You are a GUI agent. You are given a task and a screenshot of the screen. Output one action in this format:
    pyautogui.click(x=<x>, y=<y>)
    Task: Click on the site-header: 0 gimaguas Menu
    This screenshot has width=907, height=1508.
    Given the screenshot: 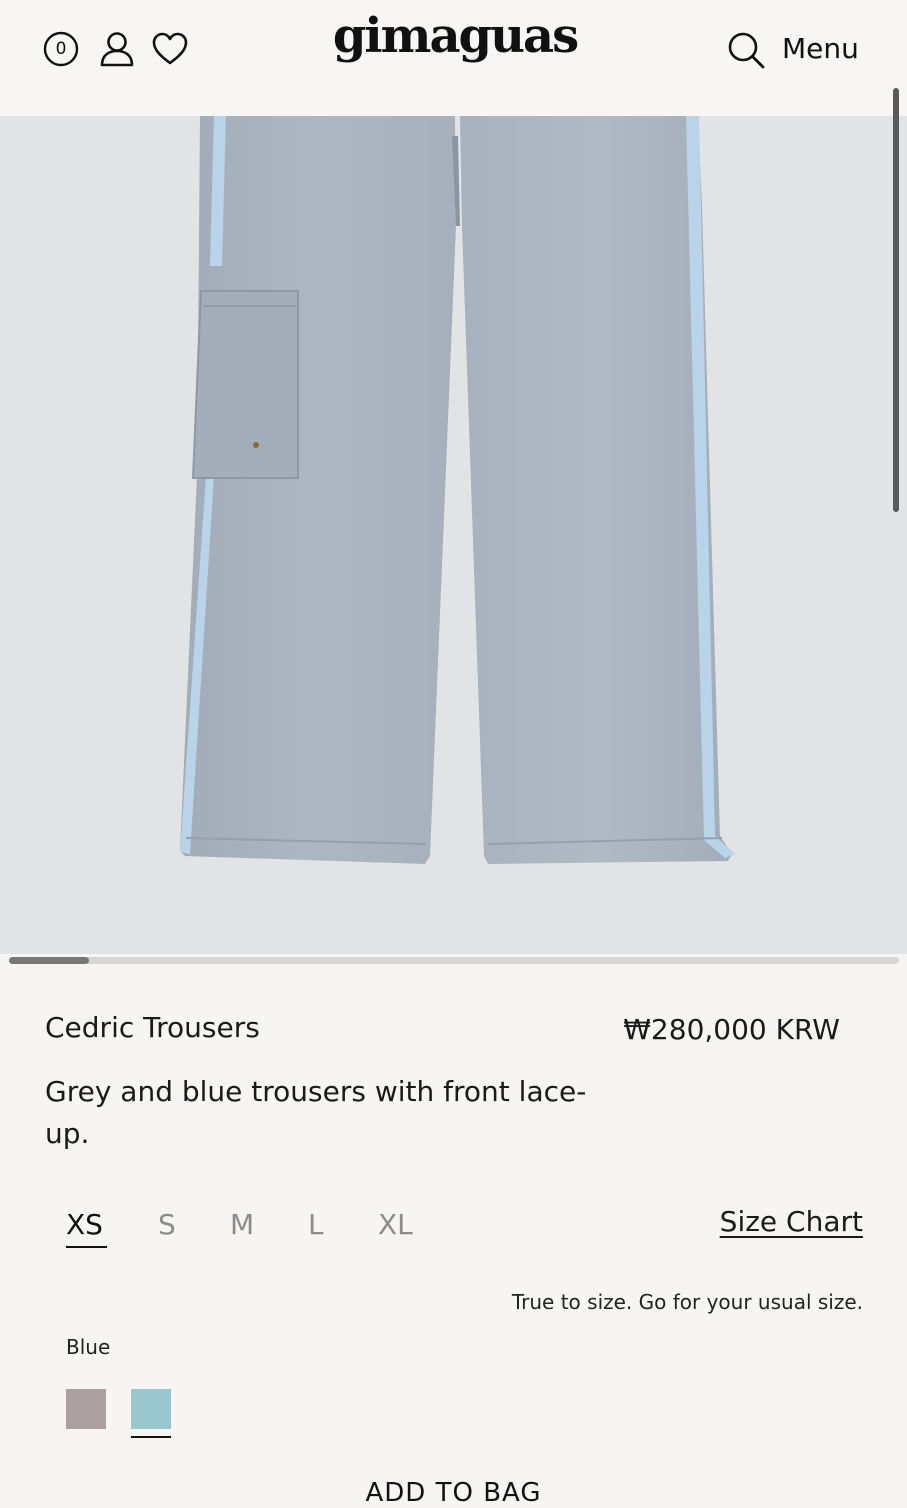 What is the action you would take?
    pyautogui.click(x=453, y=58)
    